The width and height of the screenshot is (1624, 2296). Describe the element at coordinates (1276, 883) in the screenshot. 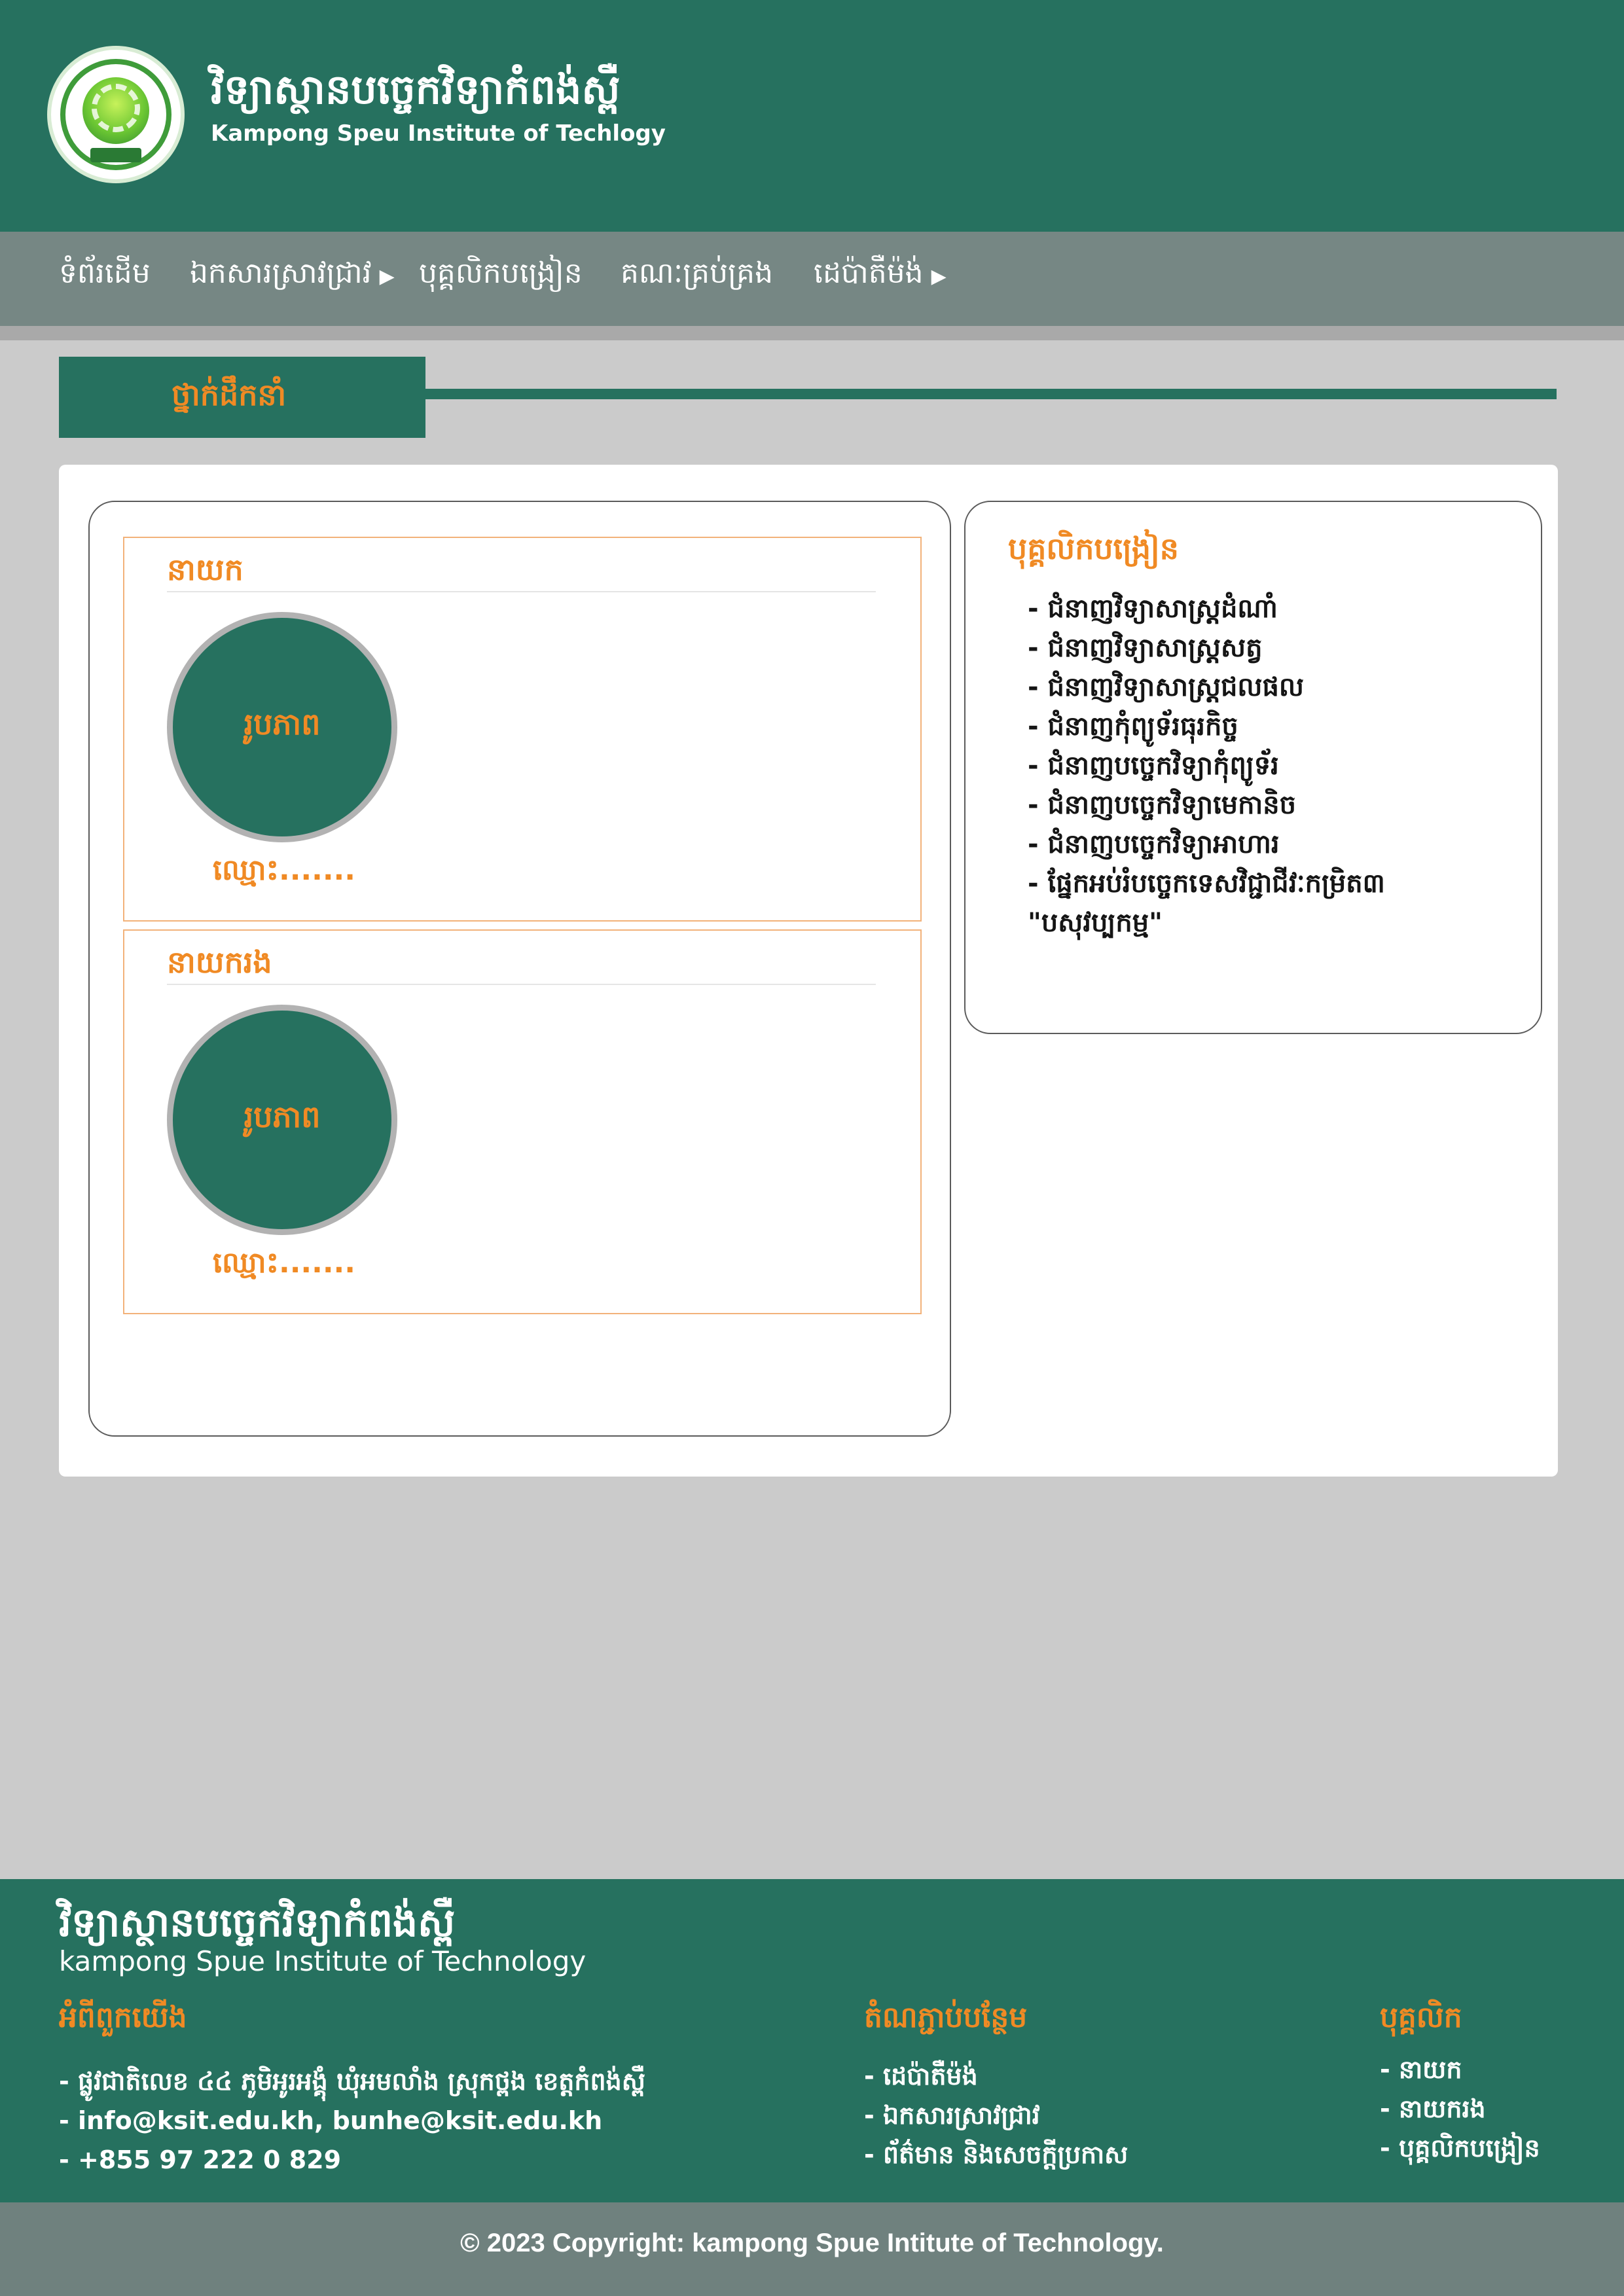

I see `department-item: - ផ្នែកអប់រំបច្ចេកទេសវិជ្ជាជីវៈកម្រិត៣` at that location.